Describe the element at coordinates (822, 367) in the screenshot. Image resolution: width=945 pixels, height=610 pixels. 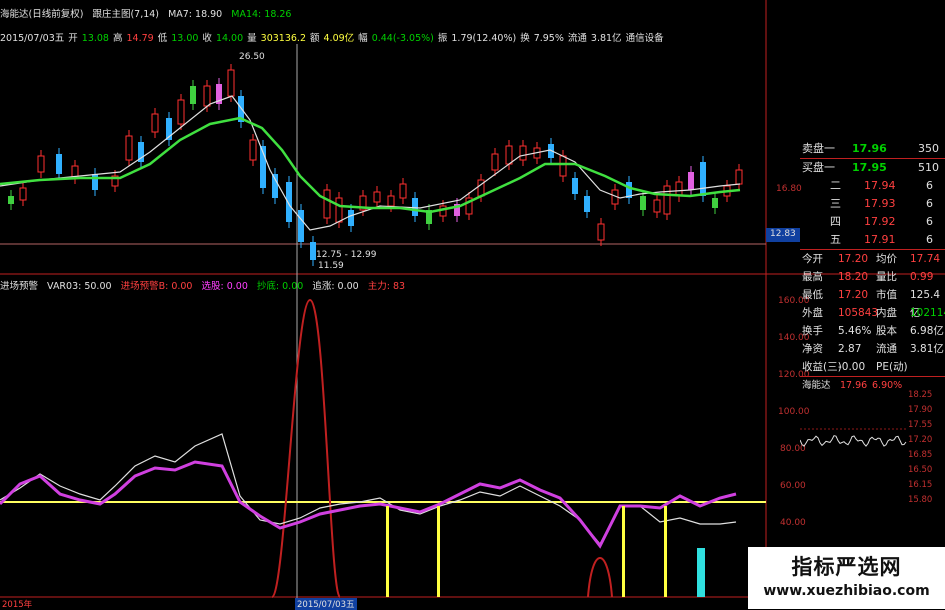
I see `stat-cell: 收益(三)` at that location.